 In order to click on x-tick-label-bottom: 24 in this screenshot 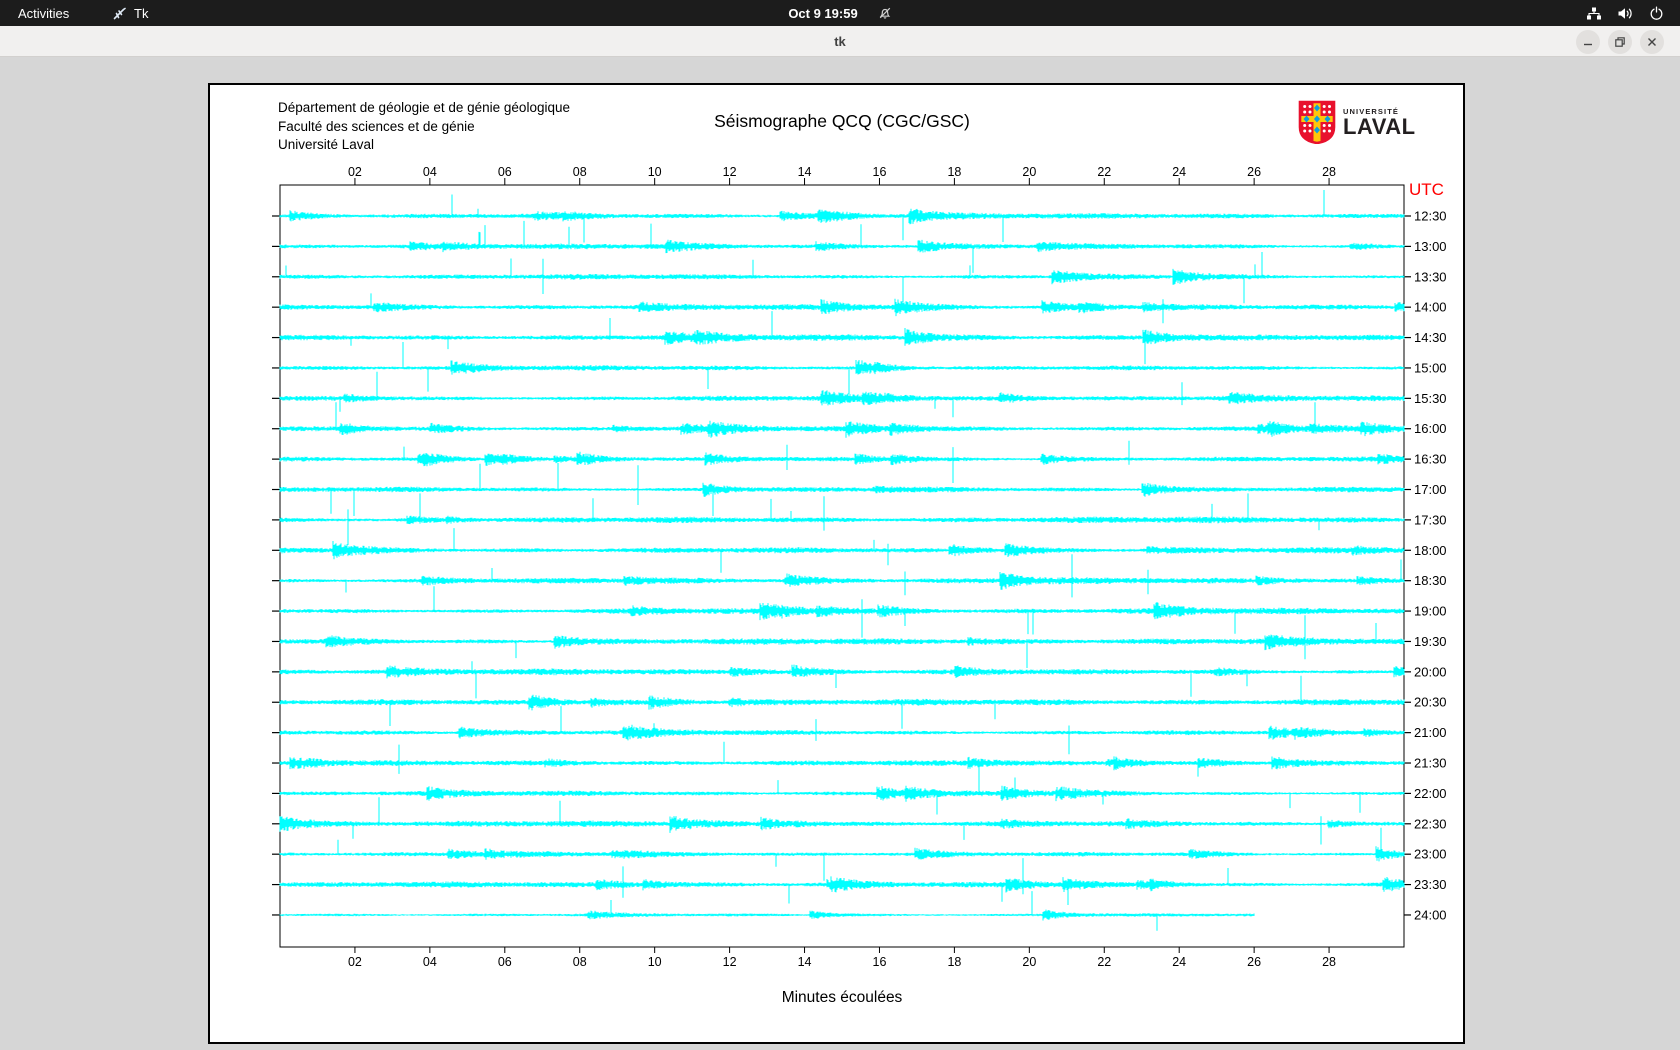, I will do `click(1179, 962)`.